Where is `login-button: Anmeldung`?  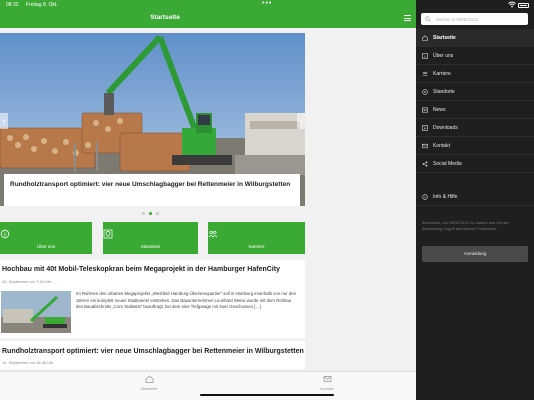 login-button: Anmeldung is located at coordinates (475, 254).